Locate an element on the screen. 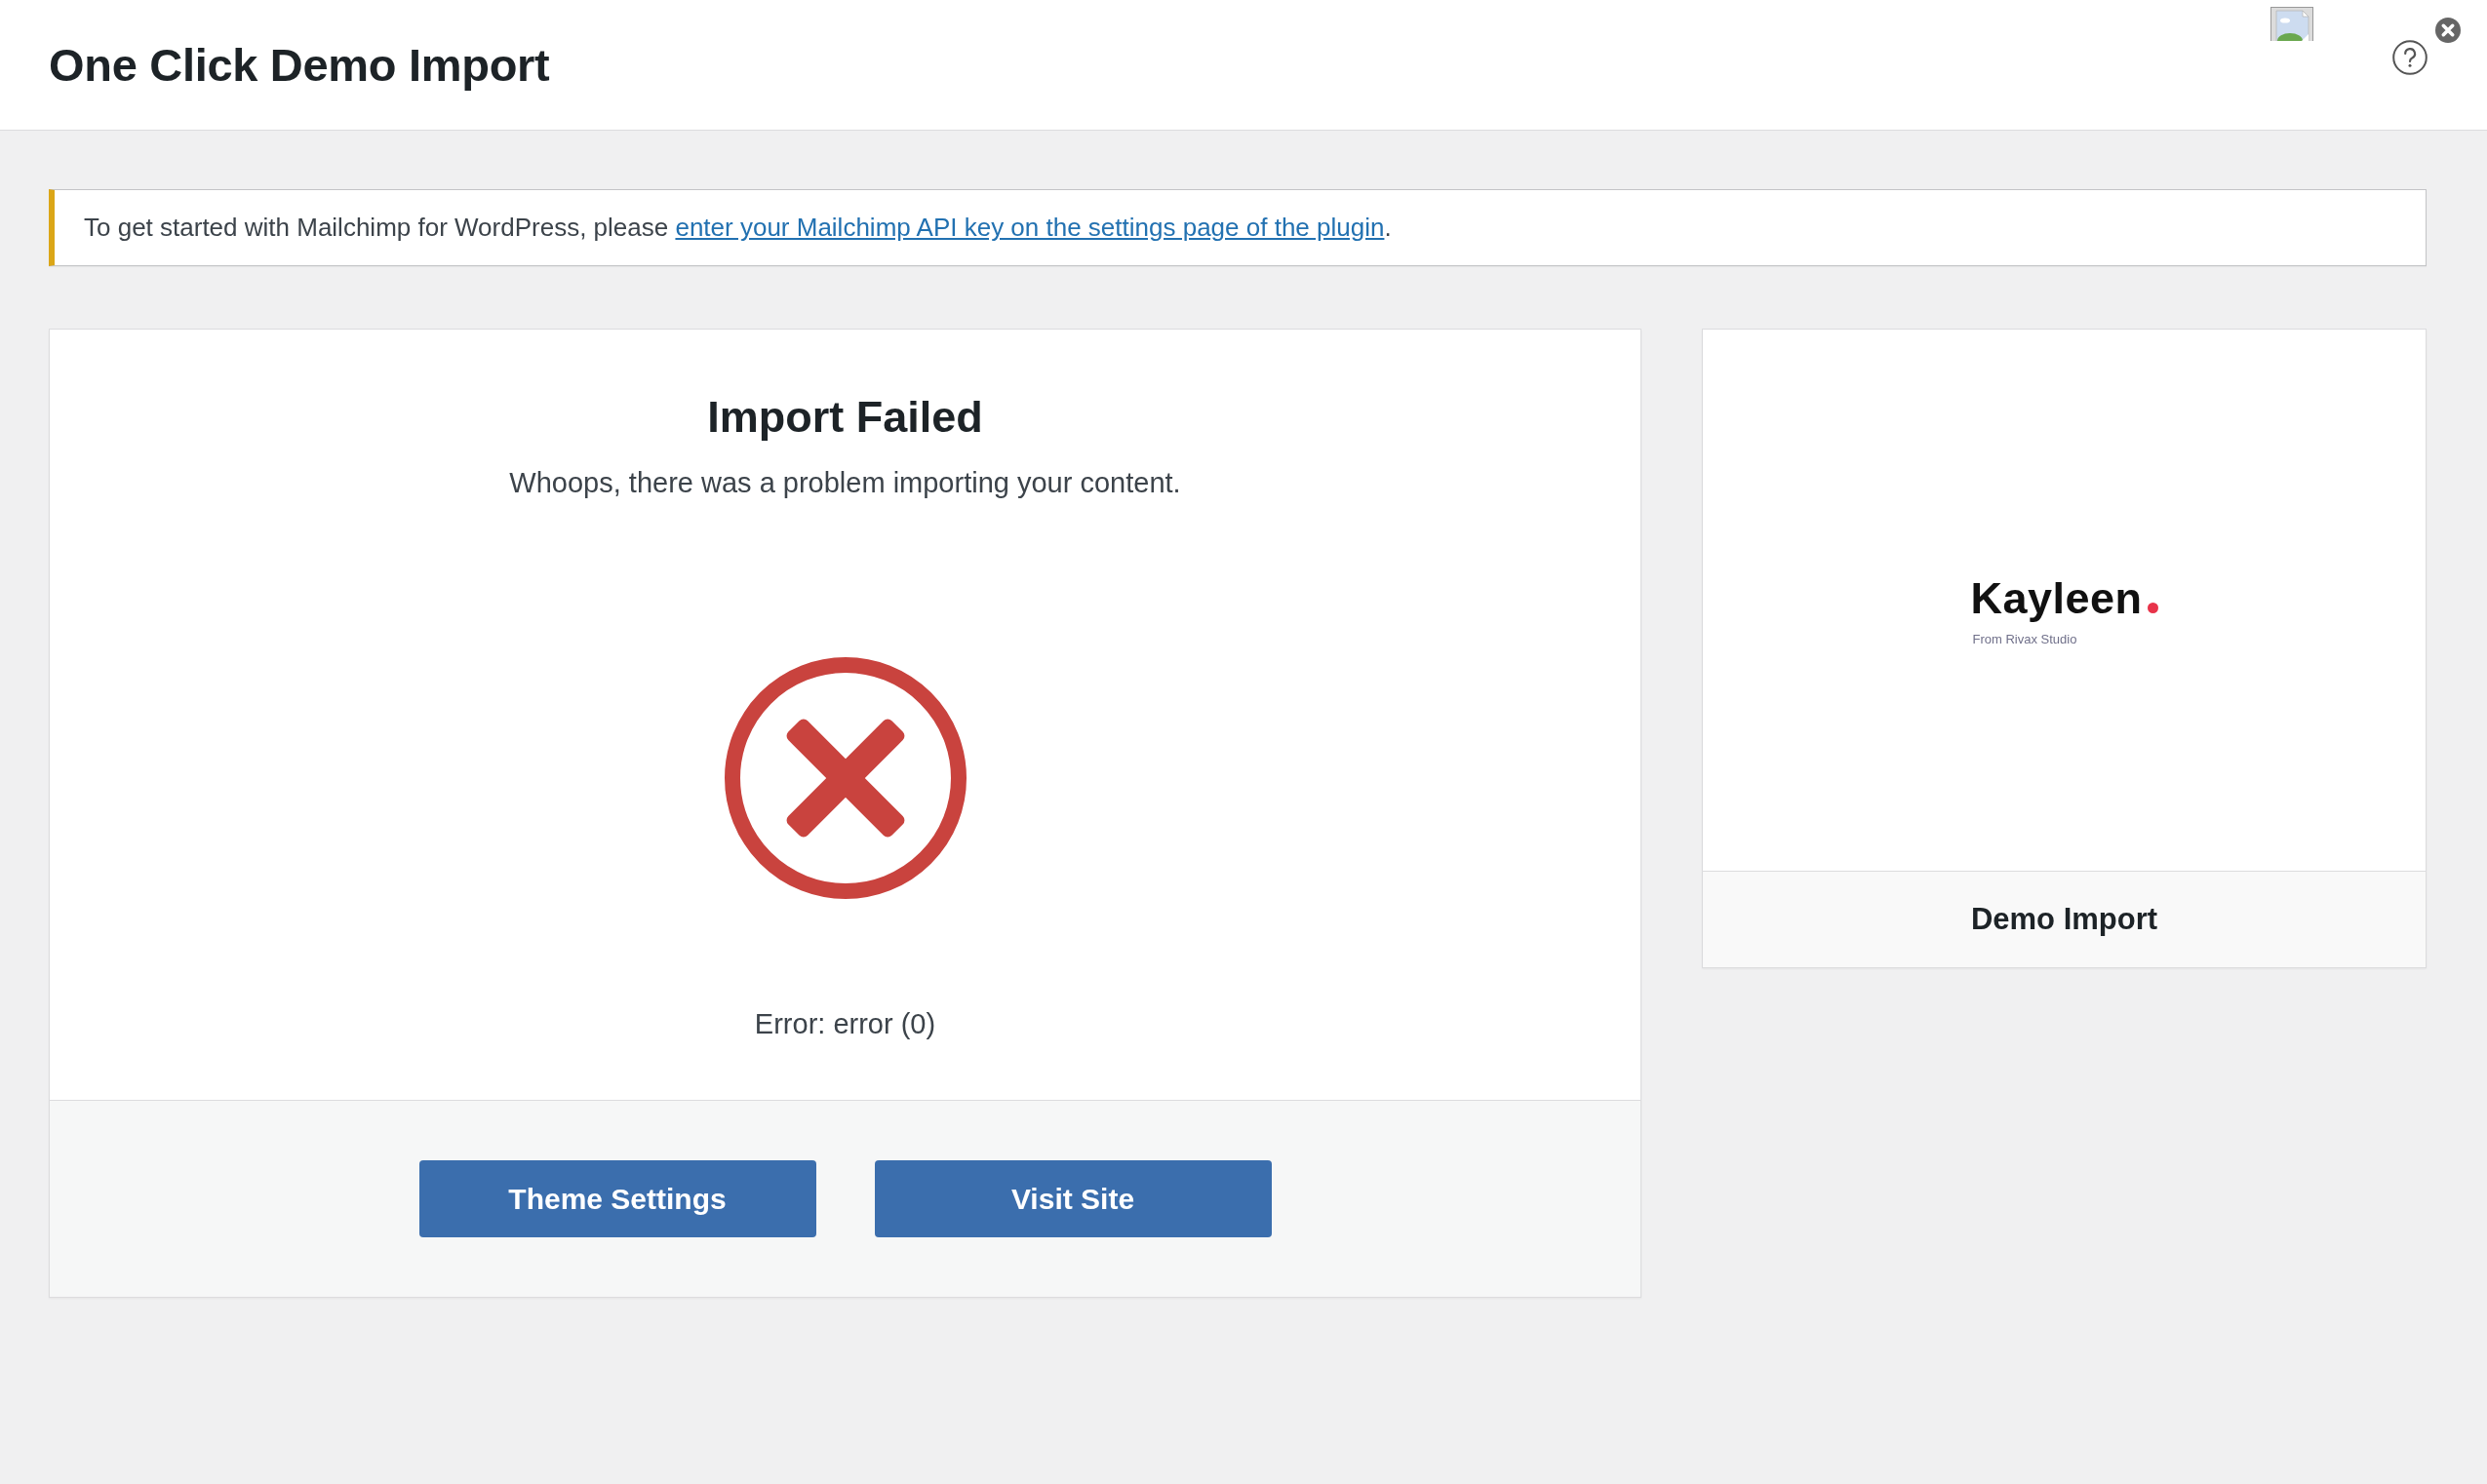  close-icon is located at coordinates (2448, 30).